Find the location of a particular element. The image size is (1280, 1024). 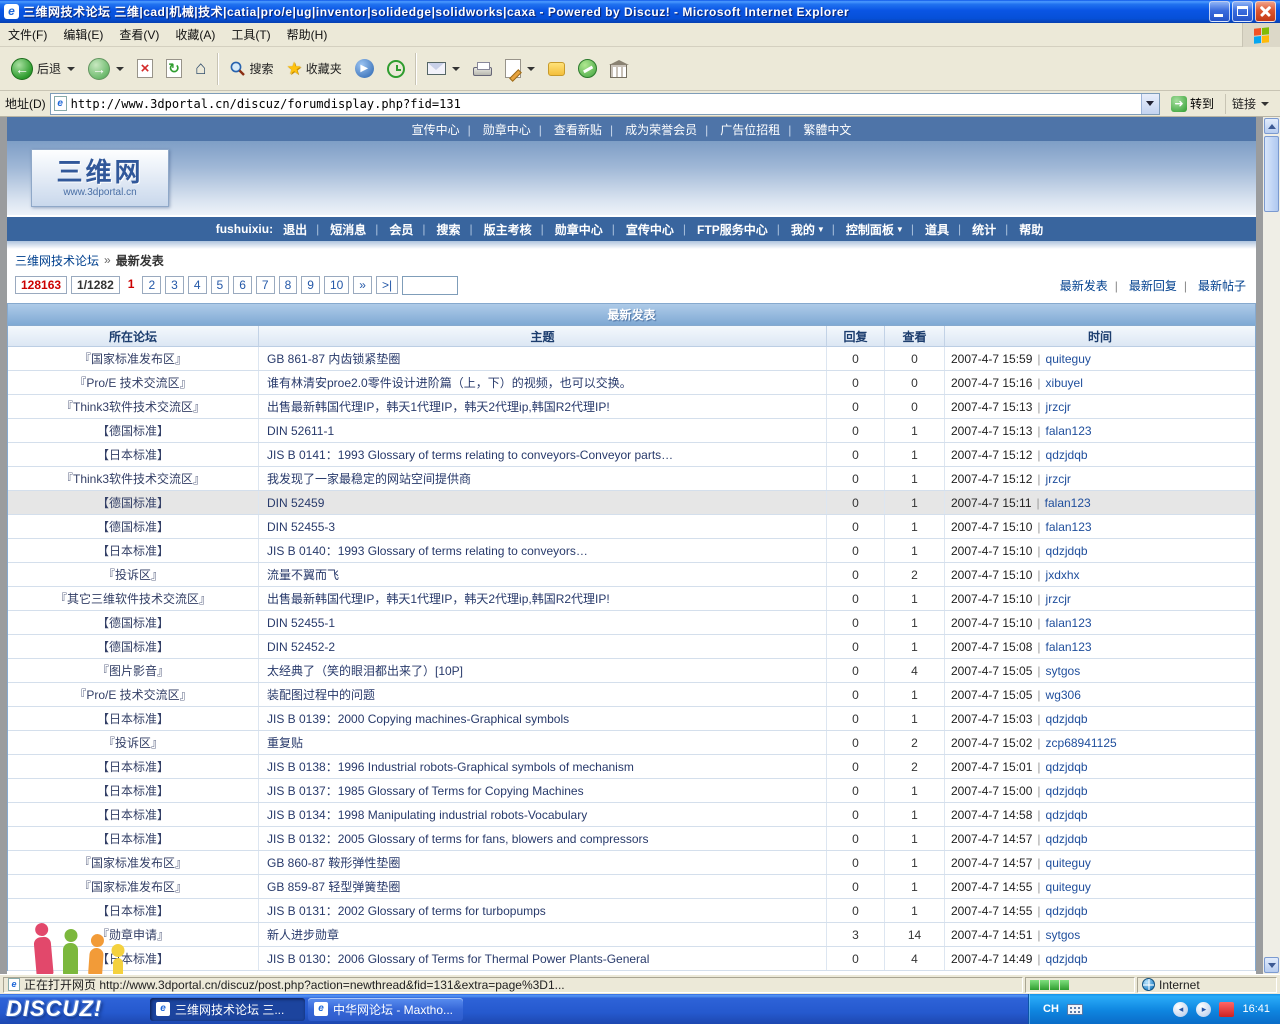

user-nav-link: 搜索 is located at coordinates (457, 229).